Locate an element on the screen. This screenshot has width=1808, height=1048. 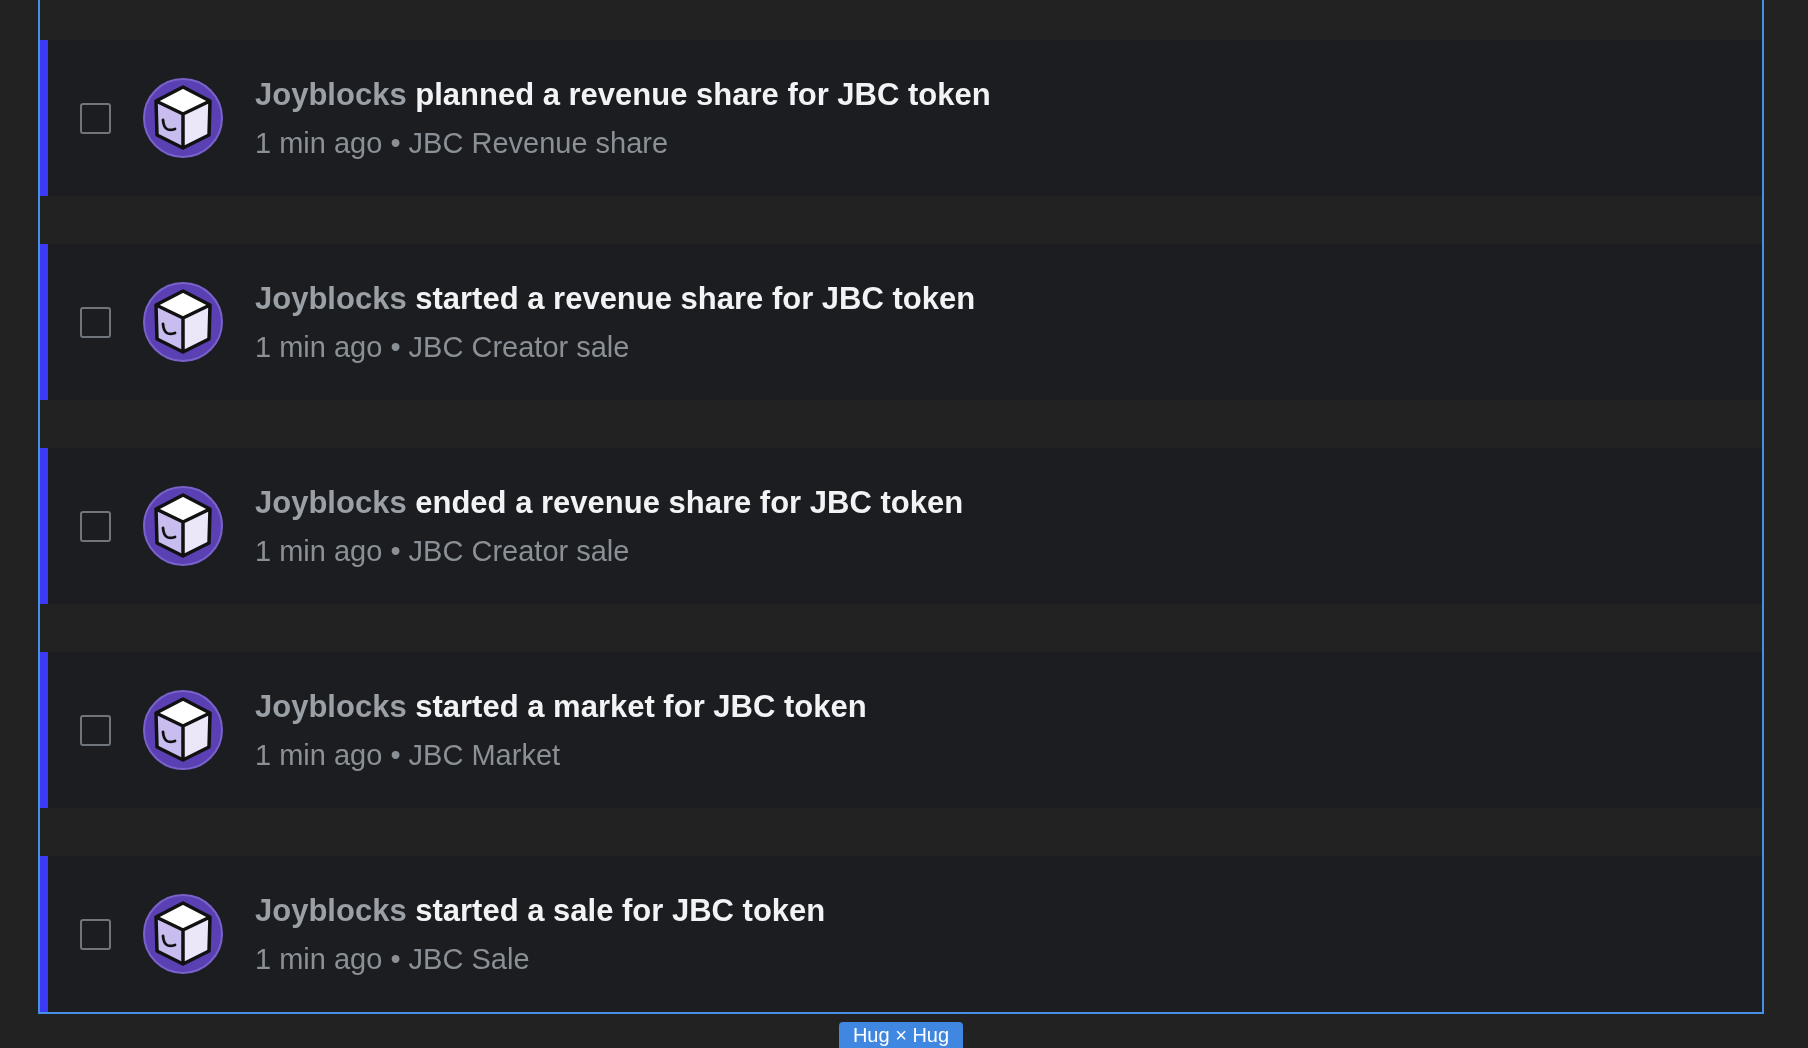
size-label: Hug × Hug is located at coordinates (901, 1035).